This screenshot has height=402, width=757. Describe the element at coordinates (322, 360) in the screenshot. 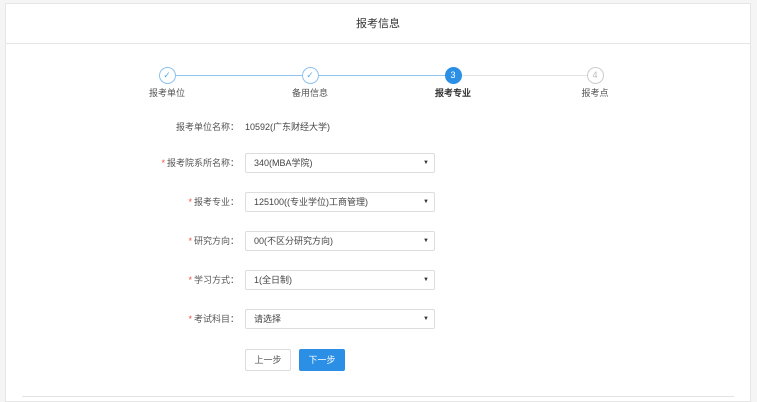

I see `next-step-button: 下一步` at that location.